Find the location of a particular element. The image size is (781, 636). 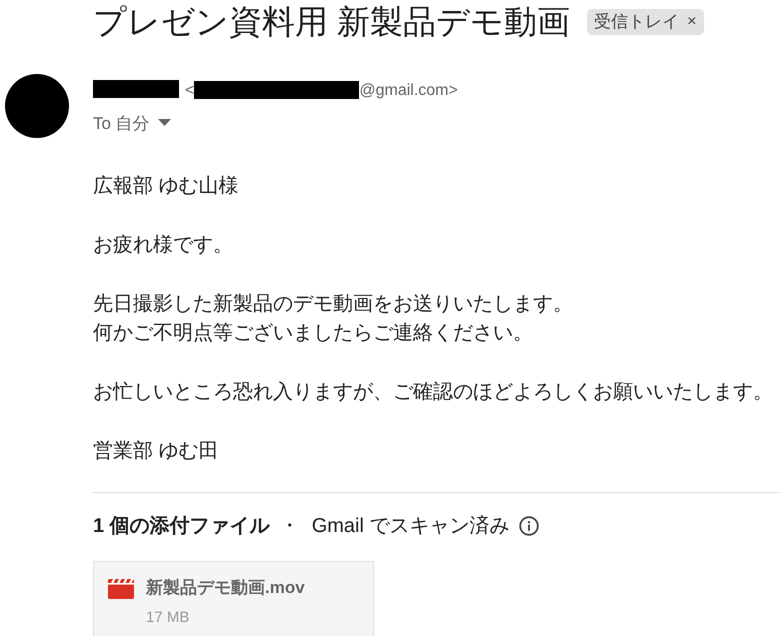

address-bracket: < is located at coordinates (189, 90).